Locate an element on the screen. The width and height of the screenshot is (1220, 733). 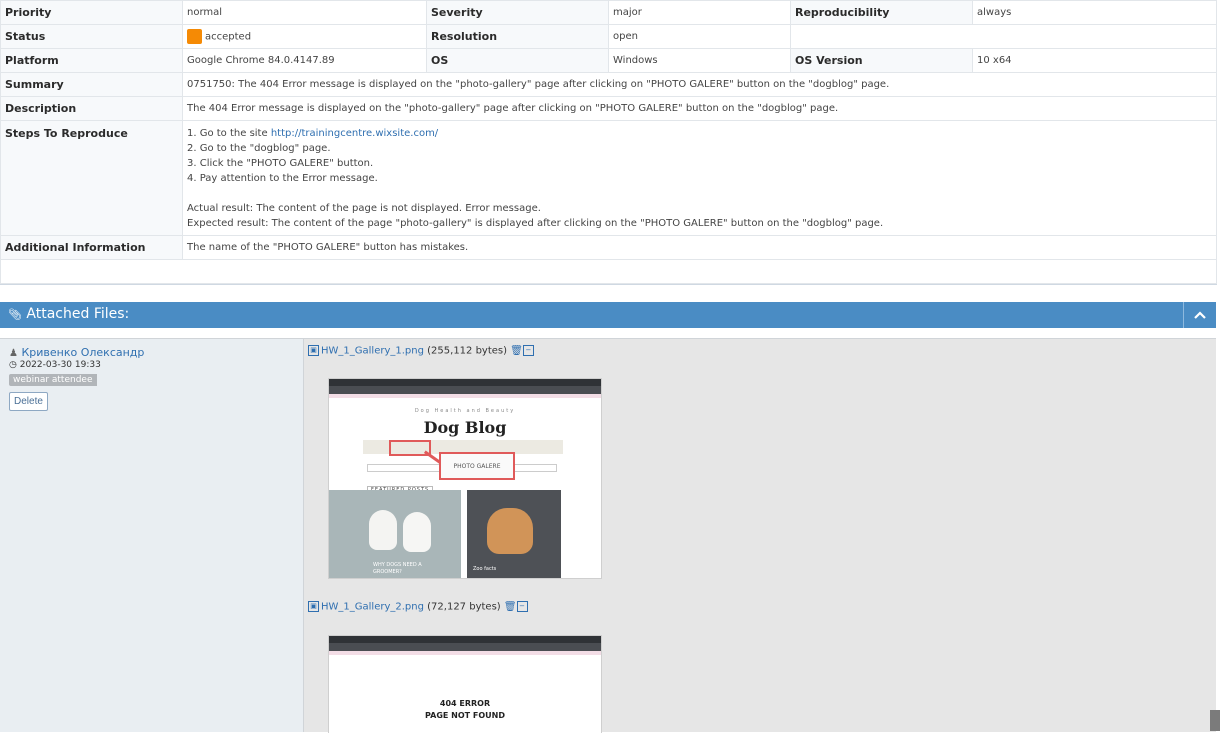
paperclip-icon: 📎︎ is located at coordinates (15, 314).